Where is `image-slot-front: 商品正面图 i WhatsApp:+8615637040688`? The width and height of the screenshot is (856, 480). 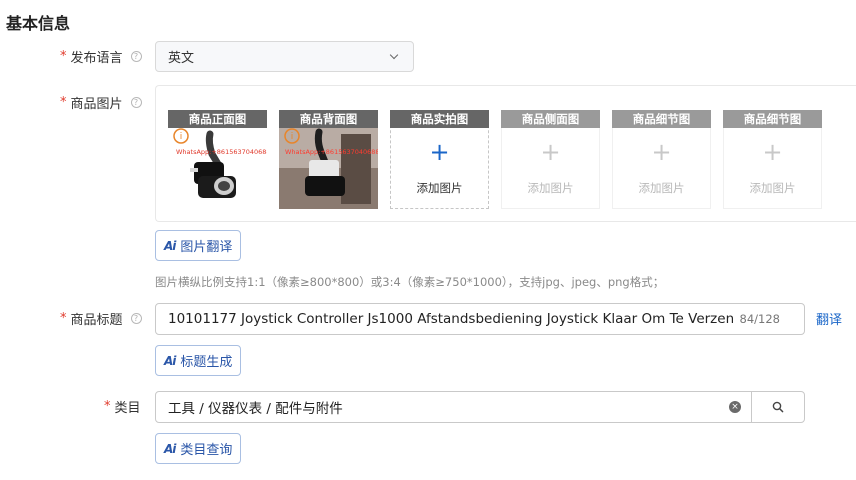
image-slot-front: 商品正面图 i WhatsApp:+8615637040688 is located at coordinates (217, 159).